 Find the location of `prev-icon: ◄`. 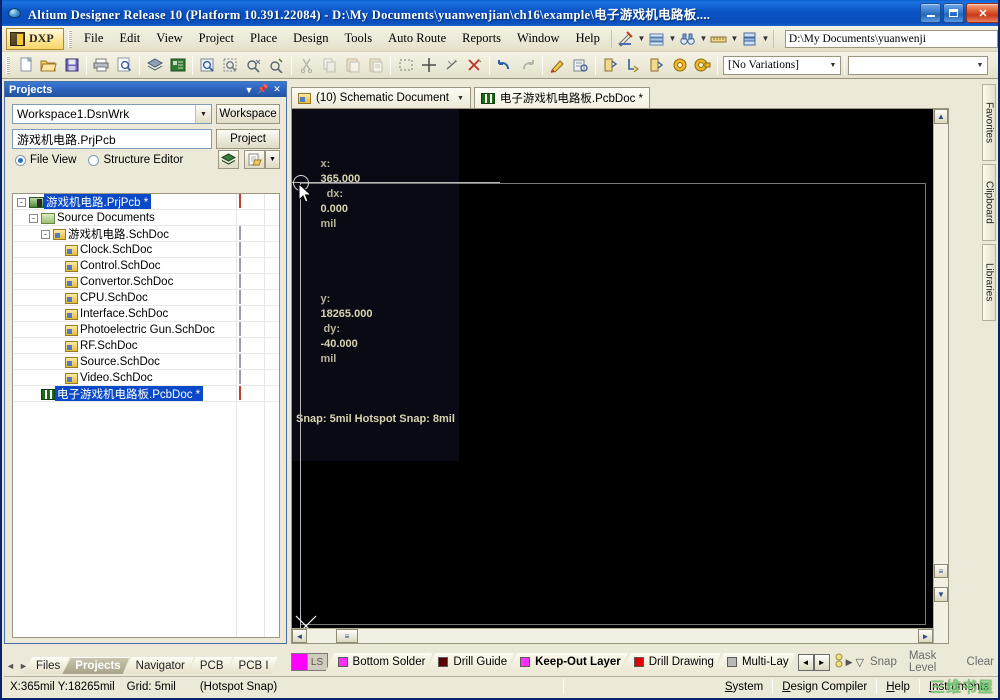

prev-icon: ◄ is located at coordinates (10, 666).